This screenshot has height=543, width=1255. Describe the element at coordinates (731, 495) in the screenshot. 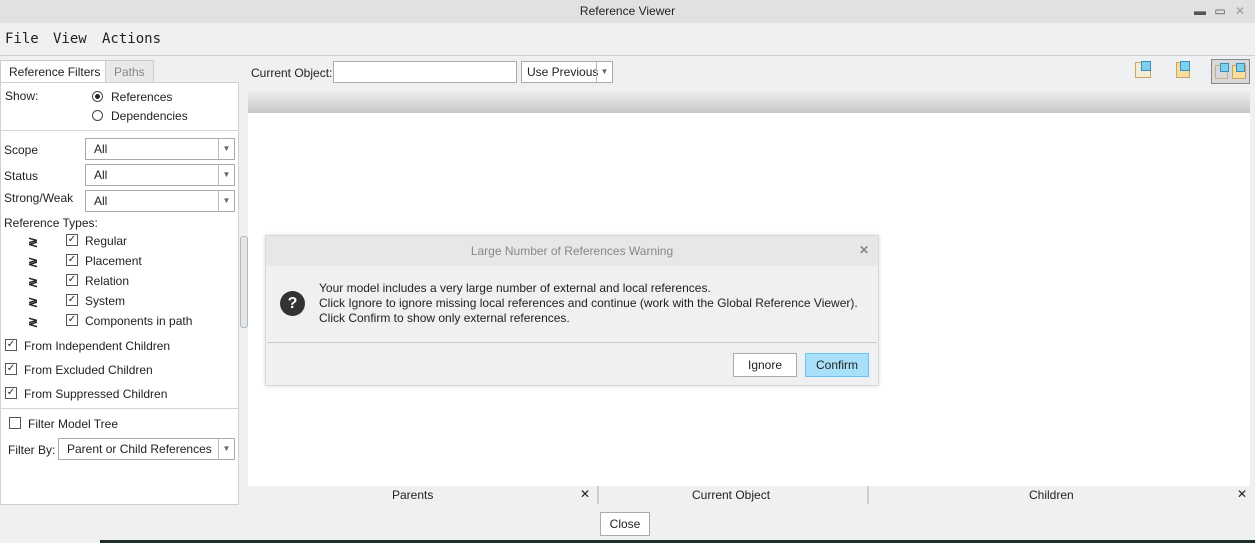

I see `tab-current-object: Current Object` at that location.